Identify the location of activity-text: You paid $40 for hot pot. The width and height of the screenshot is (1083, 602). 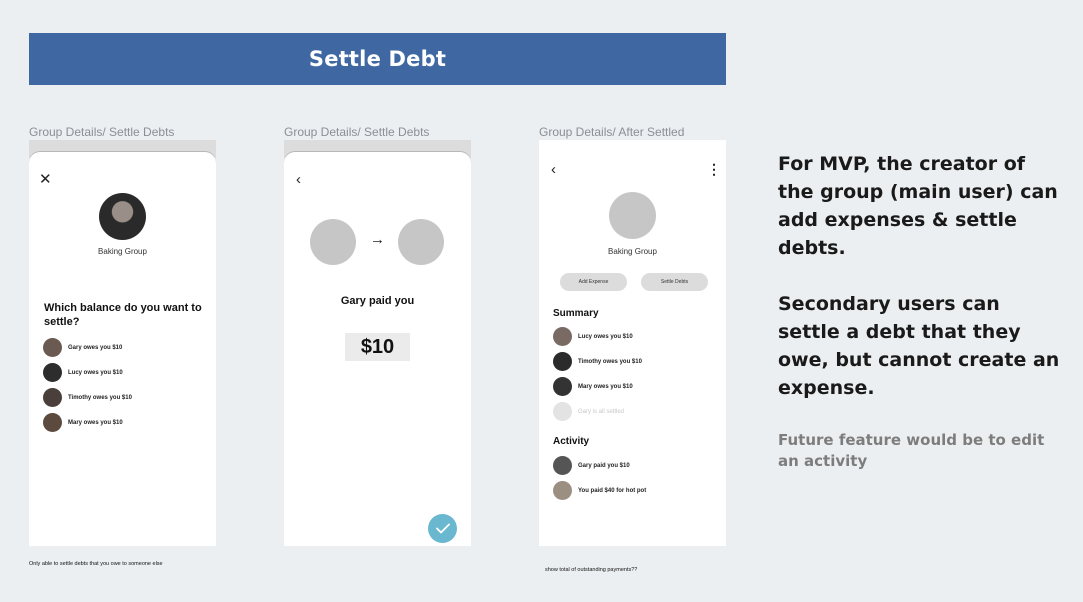
(612, 490).